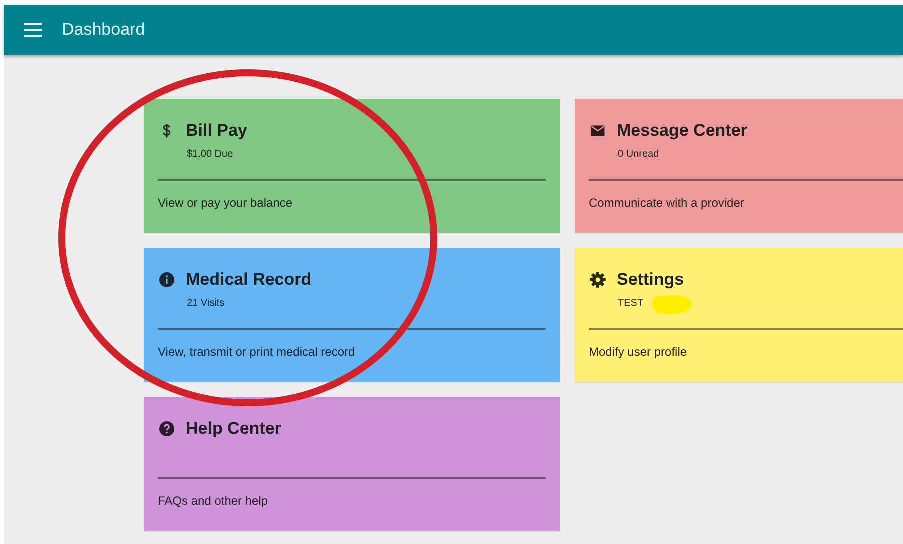 This screenshot has width=903, height=544. Describe the element at coordinates (206, 303) in the screenshot. I see `card-subtitle: 21 Visits` at that location.